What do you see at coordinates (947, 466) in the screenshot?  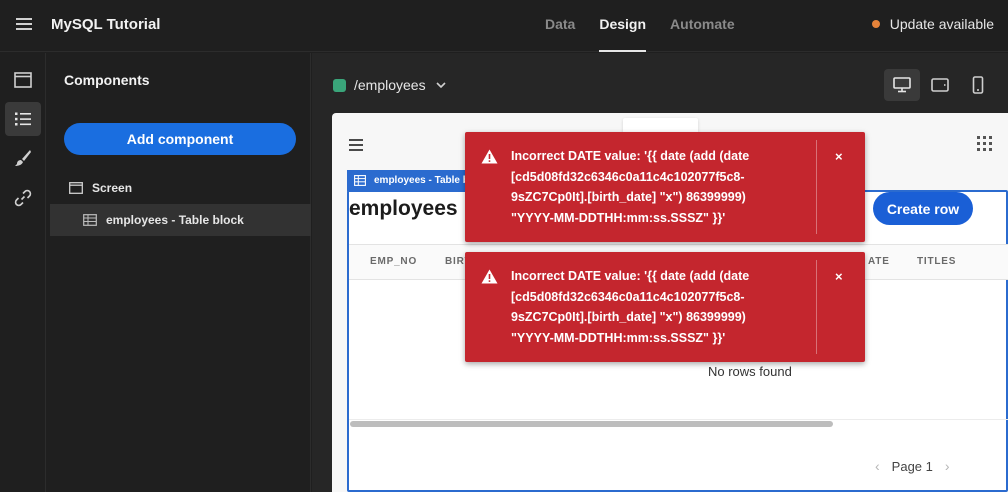 I see `next-page-icon: ›` at bounding box center [947, 466].